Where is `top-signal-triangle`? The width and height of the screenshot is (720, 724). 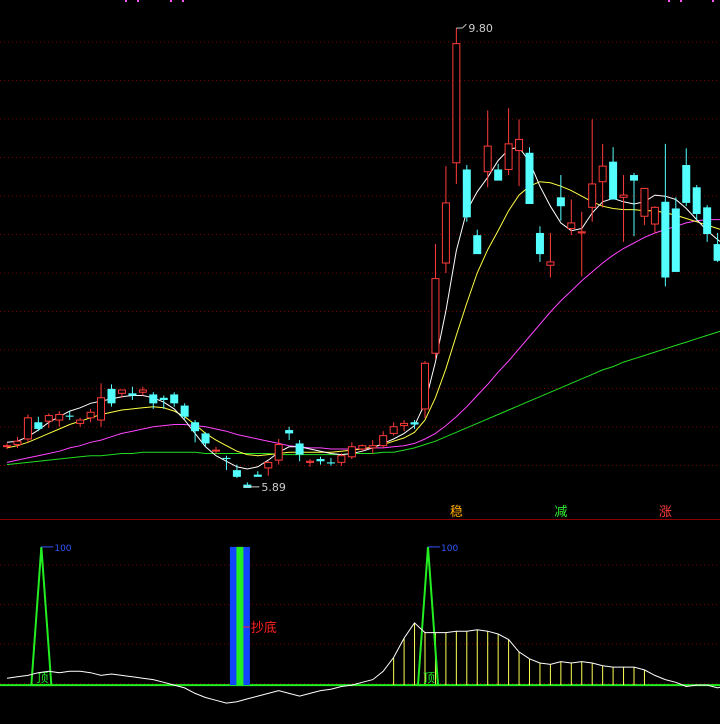 top-signal-triangle is located at coordinates (41, 616).